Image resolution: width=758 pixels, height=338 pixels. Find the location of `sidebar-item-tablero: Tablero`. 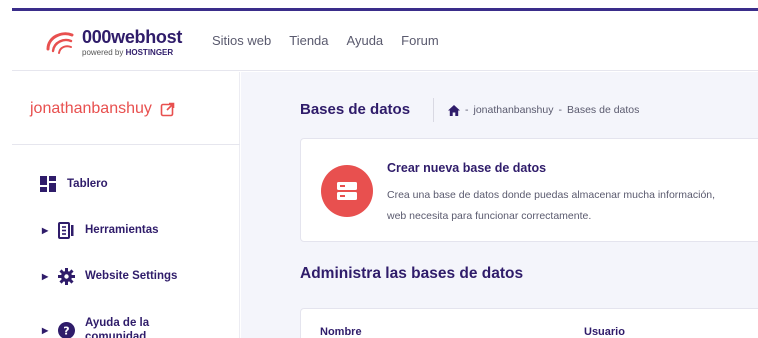

sidebar-item-tablero: Tablero is located at coordinates (73, 184).